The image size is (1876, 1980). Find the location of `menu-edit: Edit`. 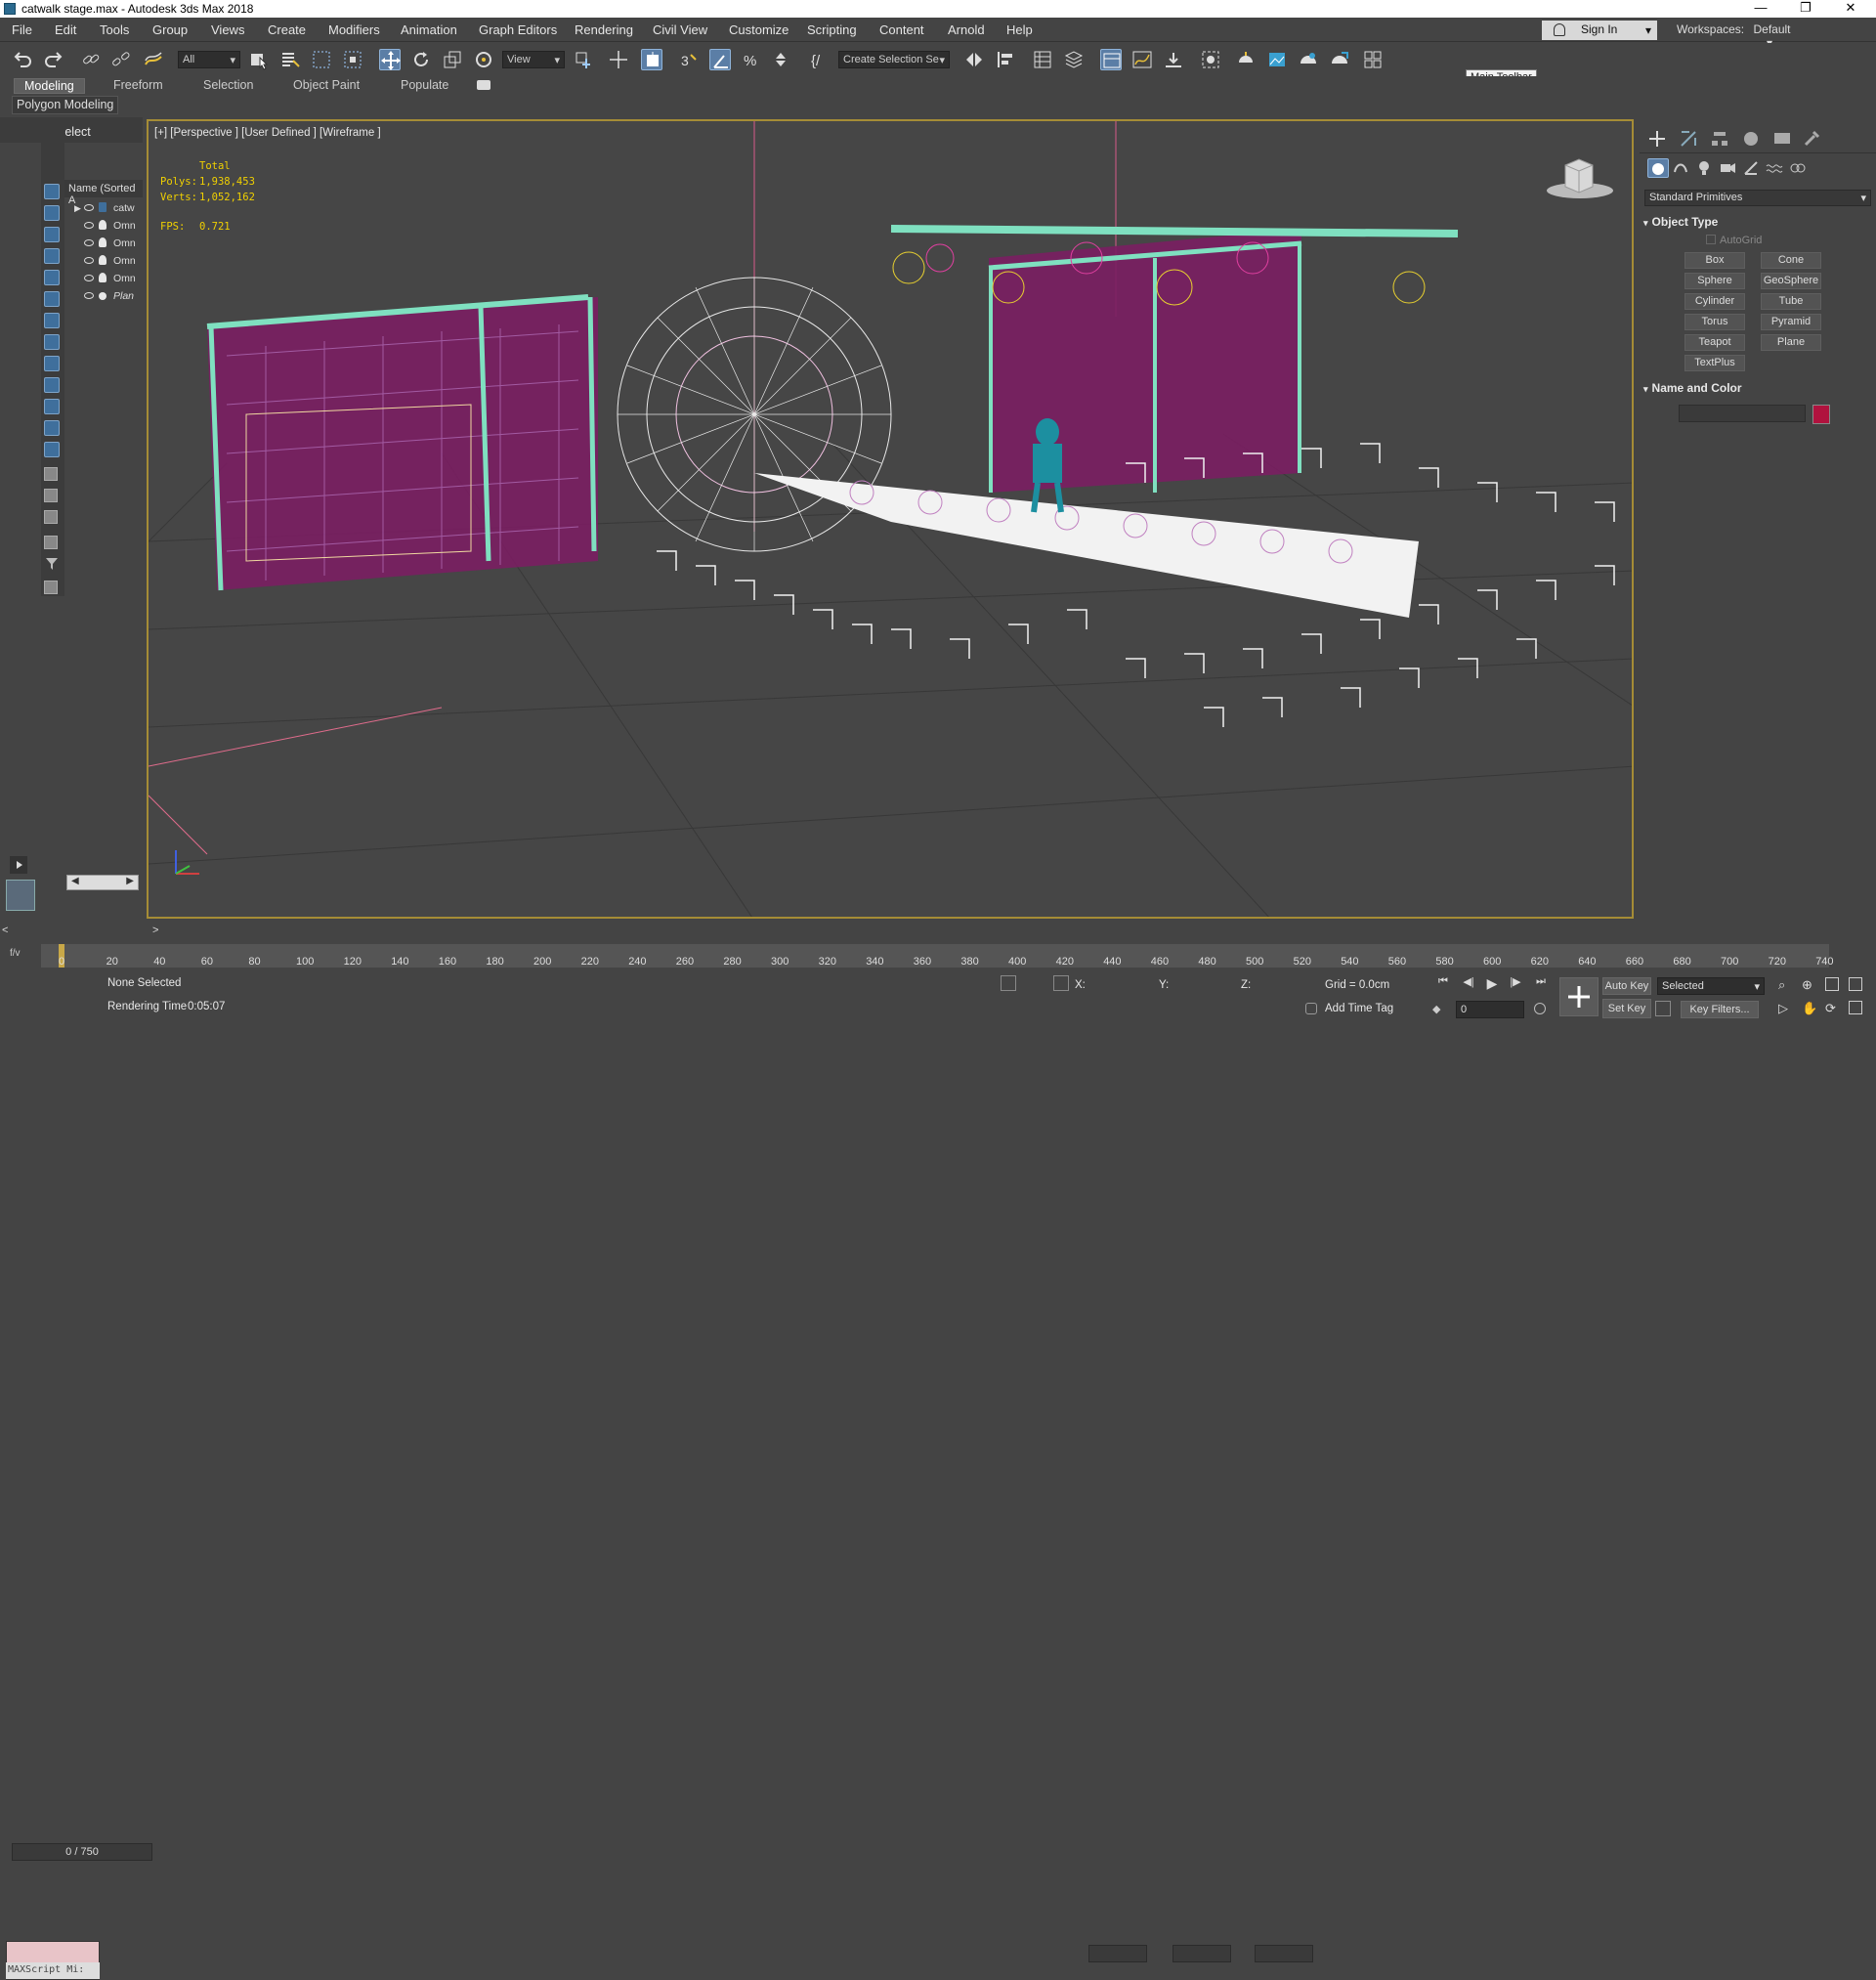

menu-edit: Edit is located at coordinates (65, 29).